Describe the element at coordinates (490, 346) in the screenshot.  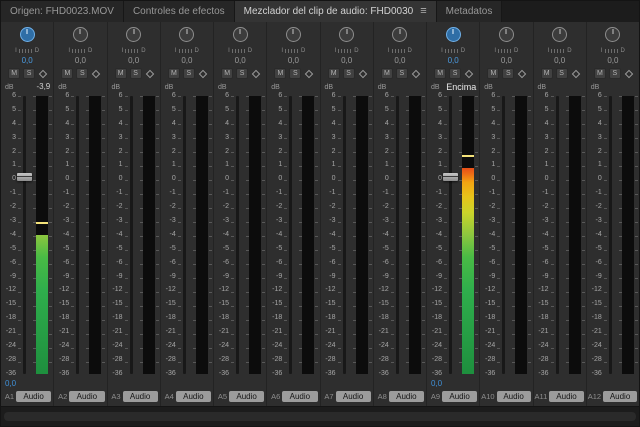
I see `db-scale-label: -24` at that location.